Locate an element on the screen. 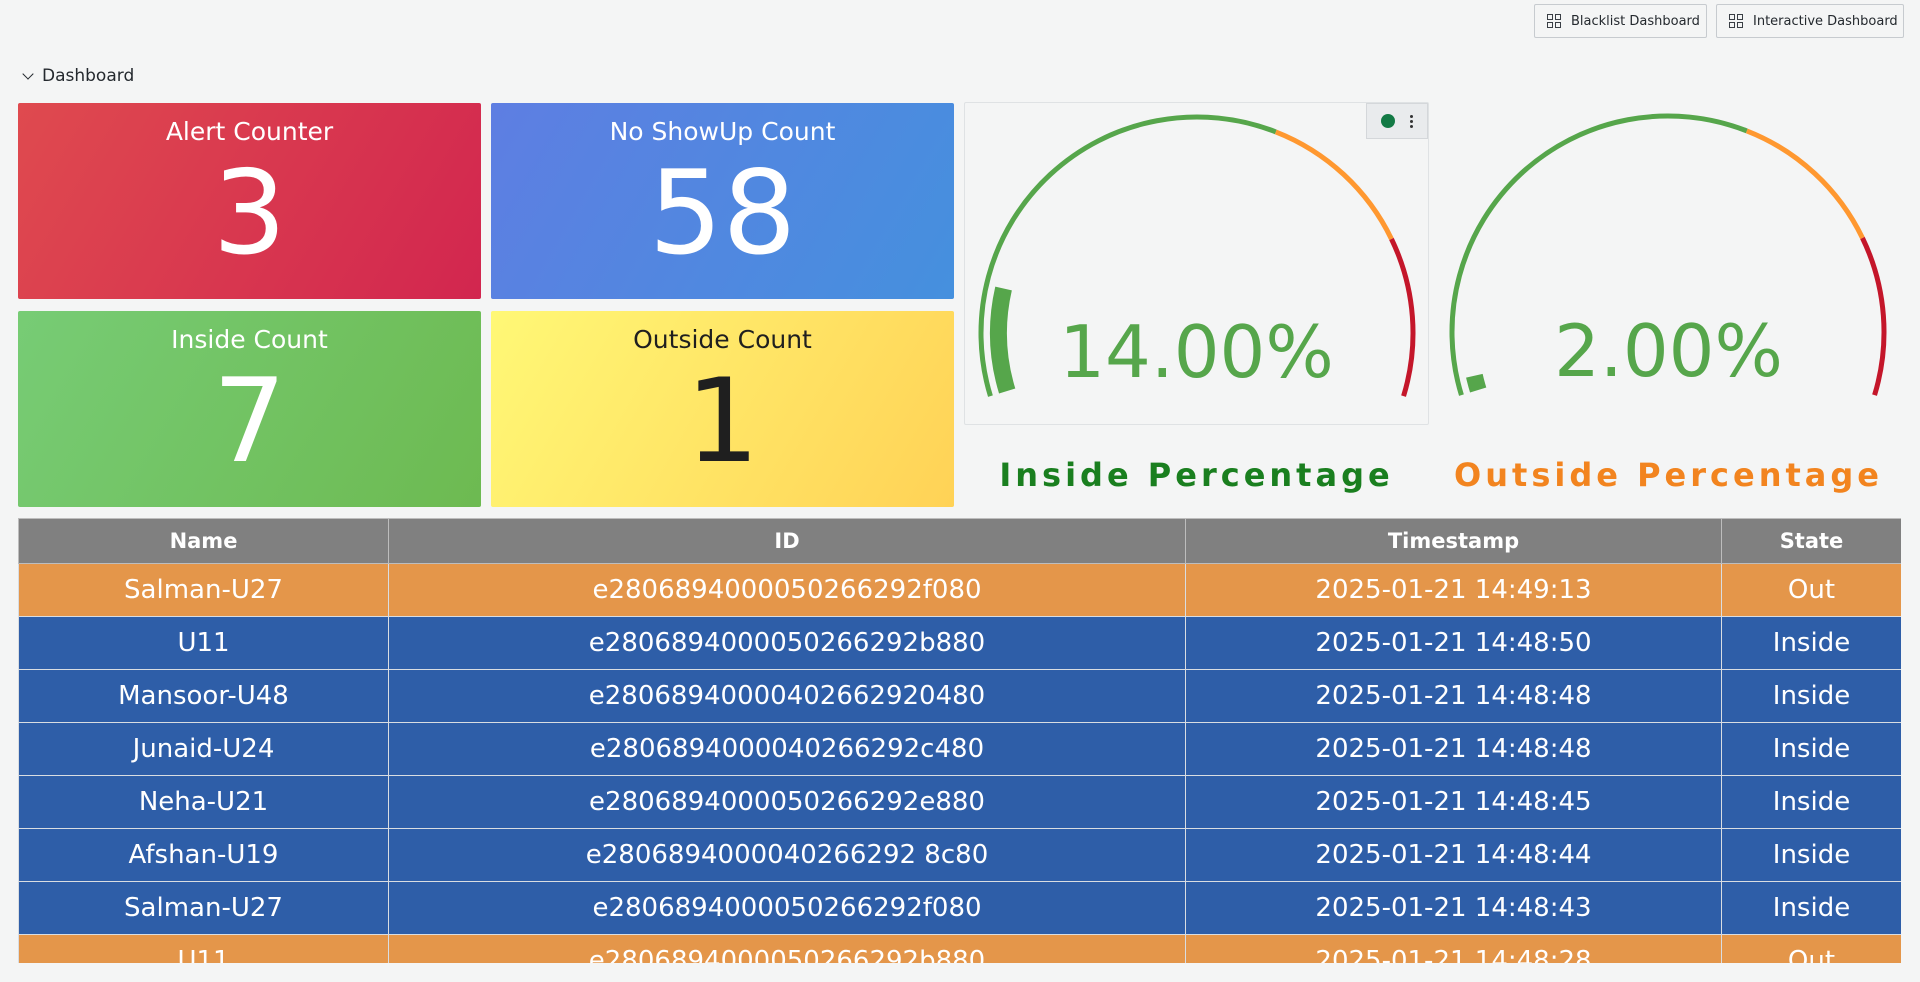  inside-count-panel: Inside Count 7 is located at coordinates (249, 409).